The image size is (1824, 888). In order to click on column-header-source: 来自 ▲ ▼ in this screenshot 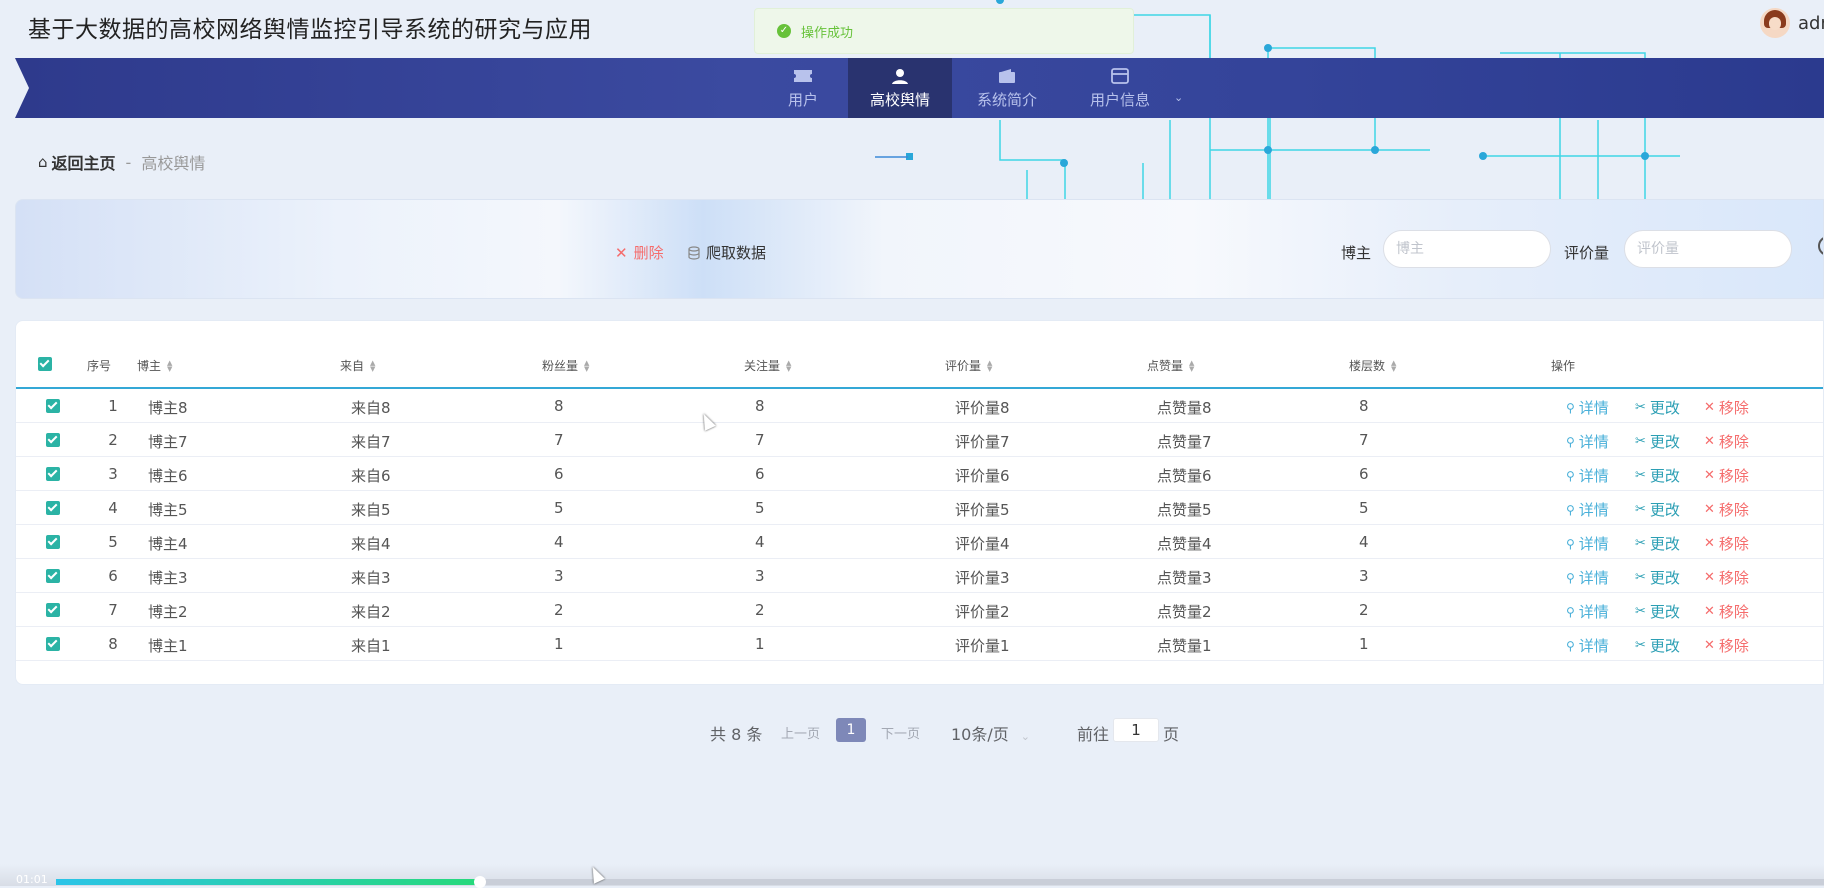, I will do `click(357, 365)`.